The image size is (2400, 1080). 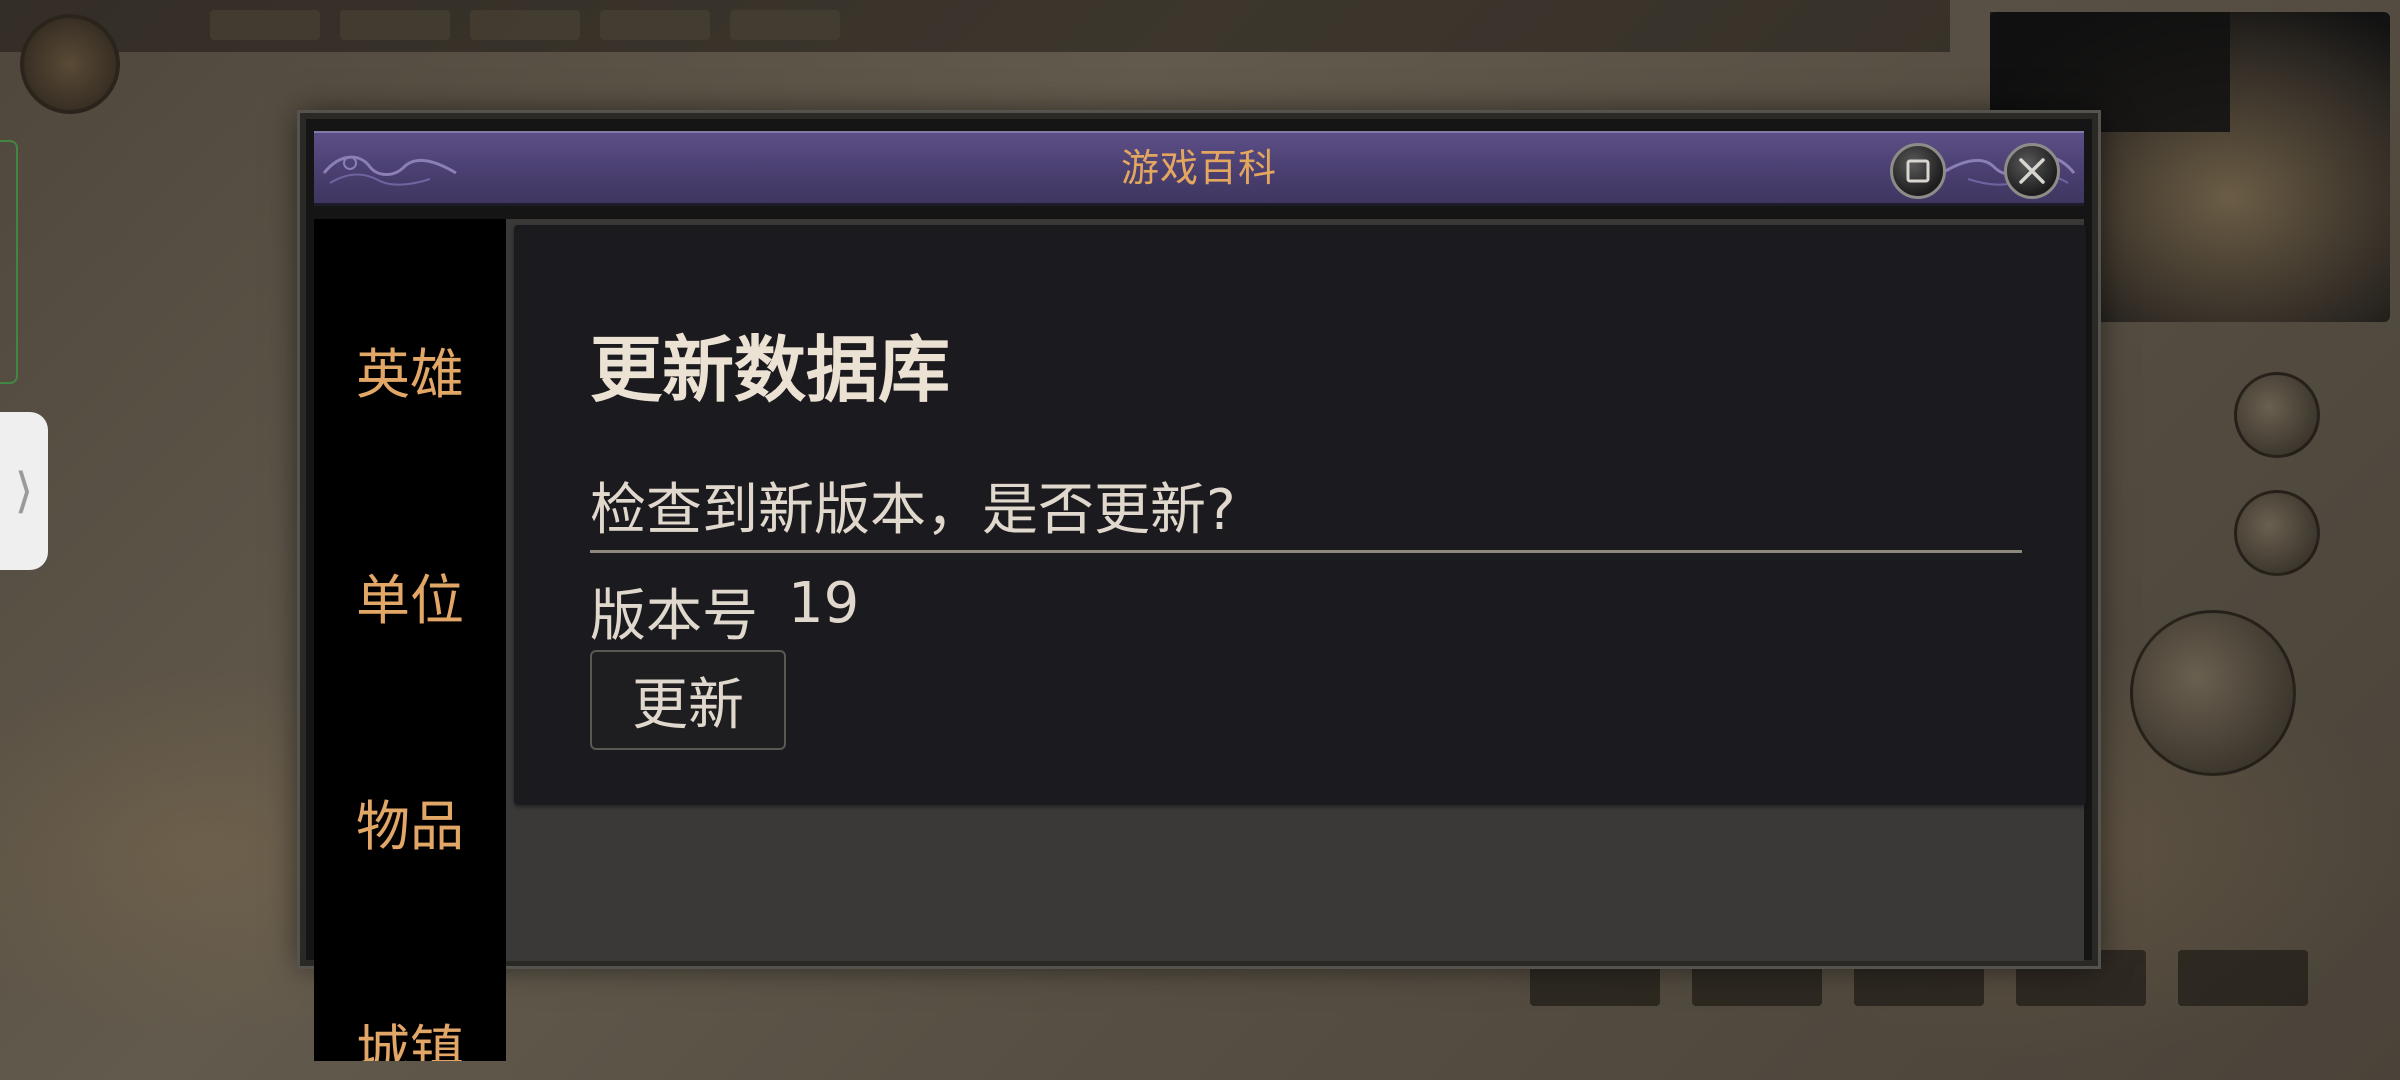 I want to click on sidebar-item-heroes: 英雄, so click(x=410, y=375).